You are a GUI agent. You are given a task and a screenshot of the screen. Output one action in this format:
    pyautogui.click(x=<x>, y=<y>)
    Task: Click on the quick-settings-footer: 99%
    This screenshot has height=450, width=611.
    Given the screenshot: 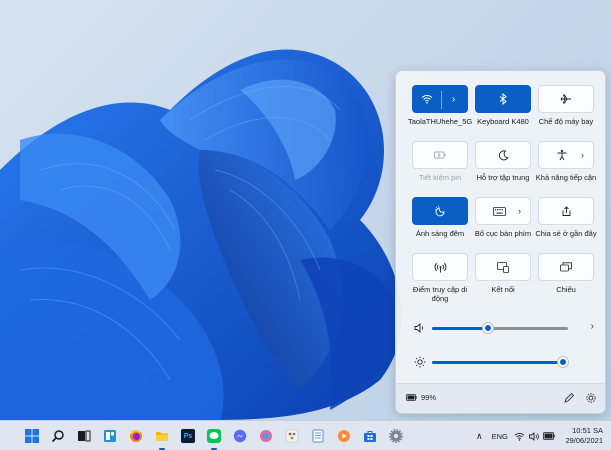 What is the action you would take?
    pyautogui.click(x=500, y=398)
    